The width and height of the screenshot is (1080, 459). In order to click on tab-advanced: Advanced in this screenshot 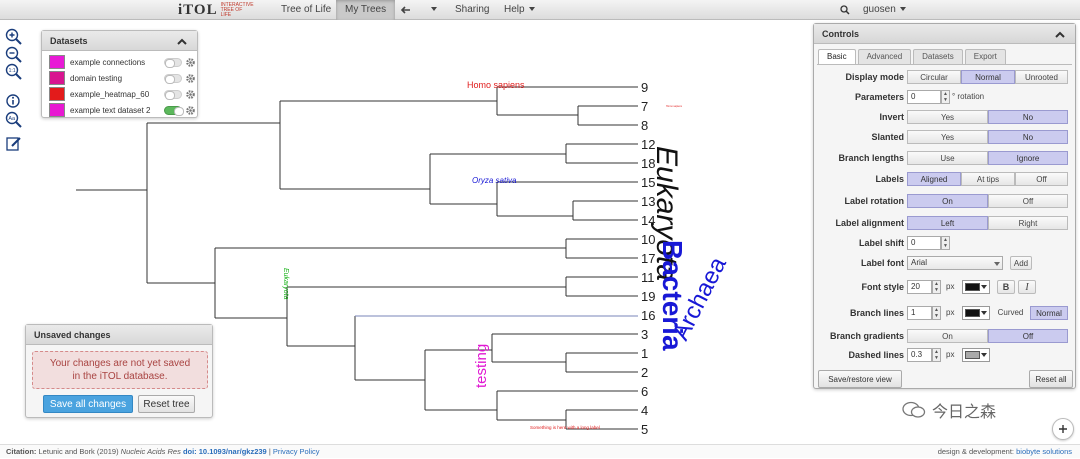, I will do `click(884, 56)`.